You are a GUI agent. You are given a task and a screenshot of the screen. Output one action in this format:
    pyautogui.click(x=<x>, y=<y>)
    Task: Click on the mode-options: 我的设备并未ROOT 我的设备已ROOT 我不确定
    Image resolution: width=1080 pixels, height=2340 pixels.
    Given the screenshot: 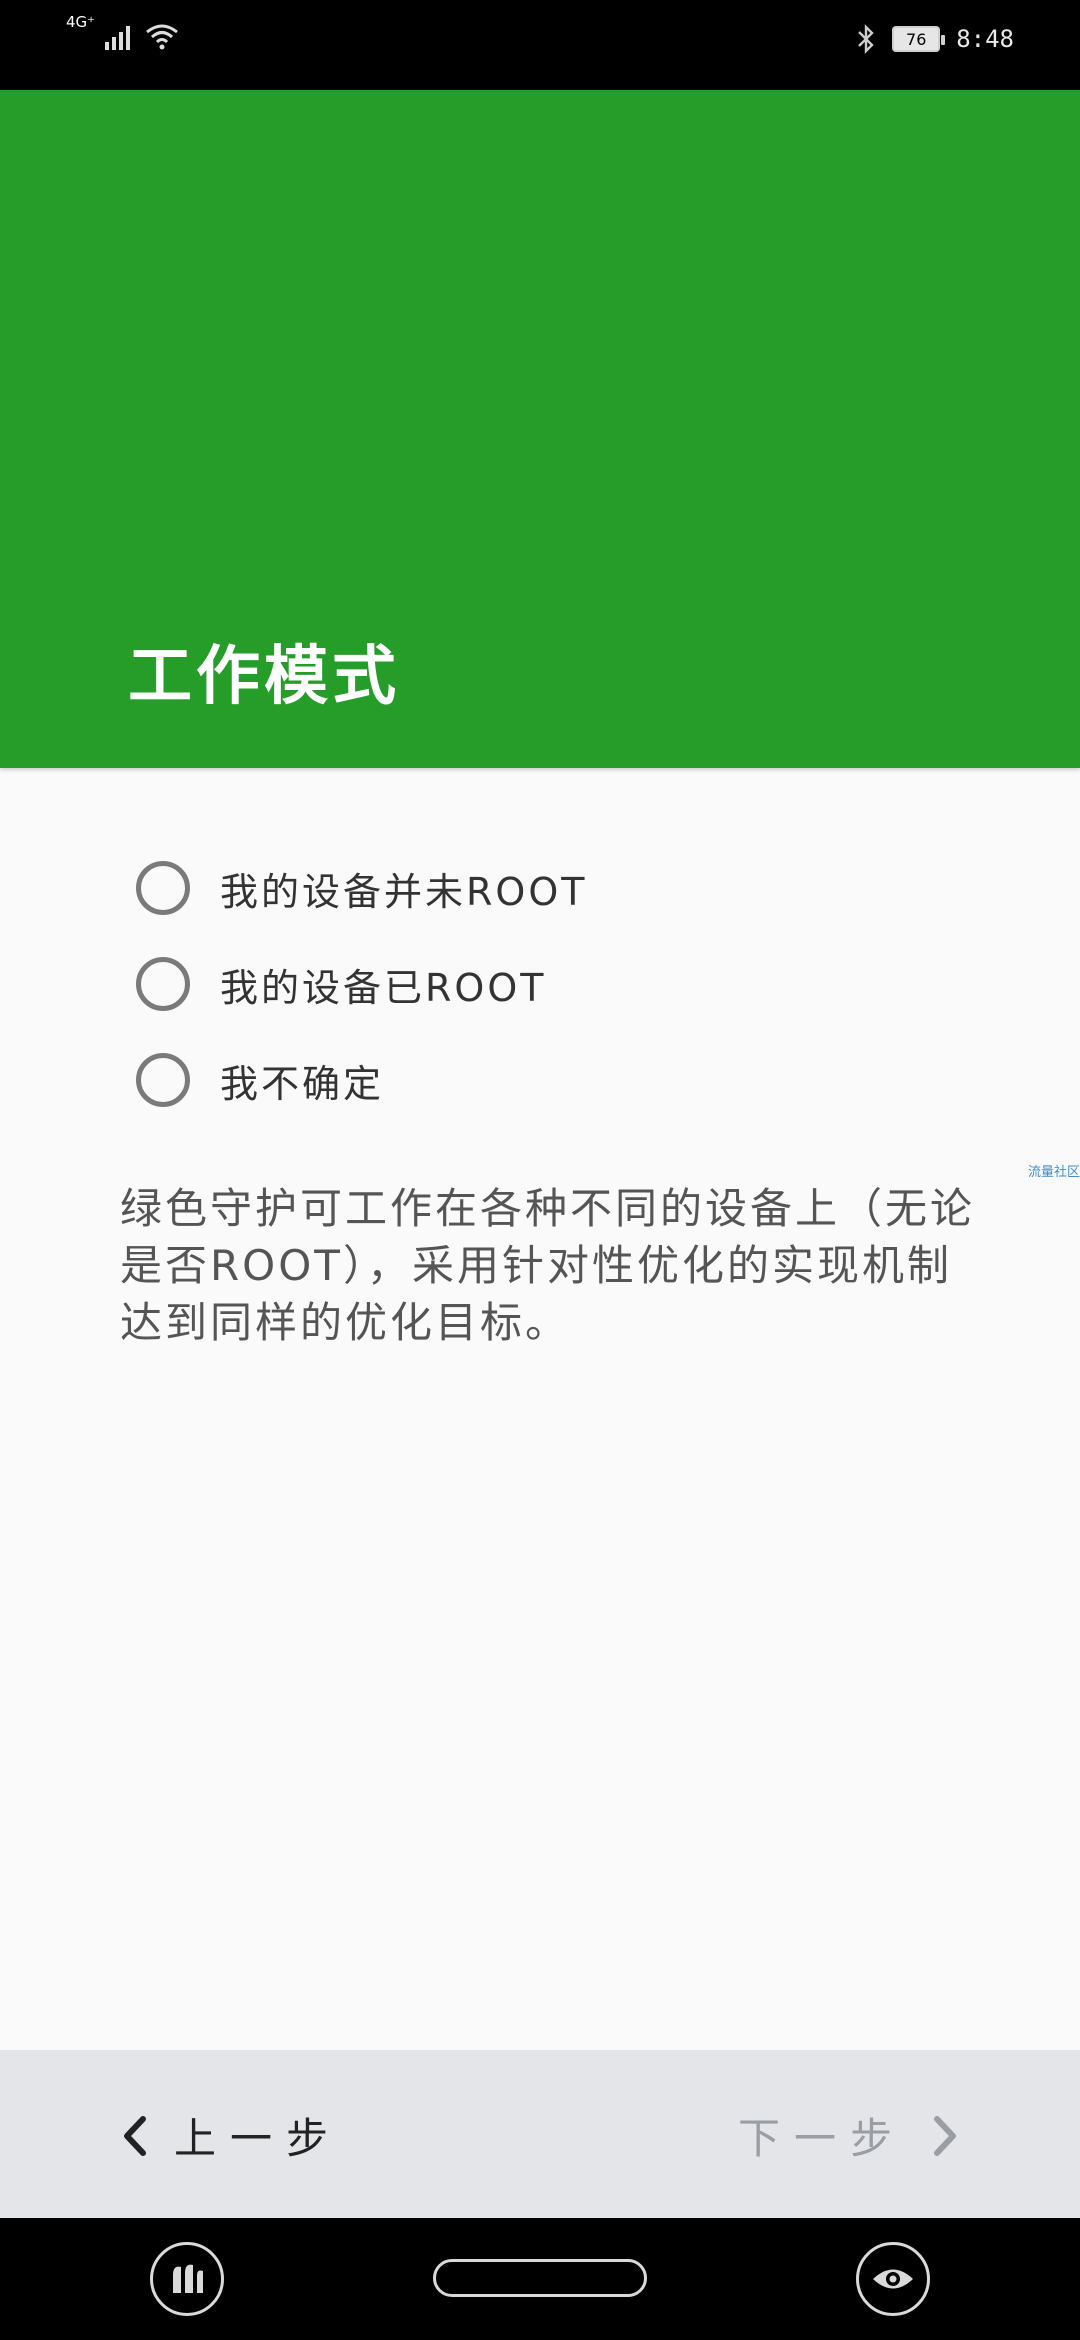 What is the action you would take?
    pyautogui.click(x=361, y=999)
    